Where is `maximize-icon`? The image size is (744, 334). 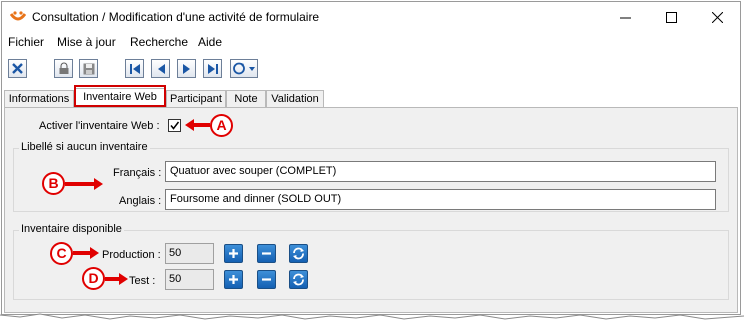
maximize-icon is located at coordinates (671, 17).